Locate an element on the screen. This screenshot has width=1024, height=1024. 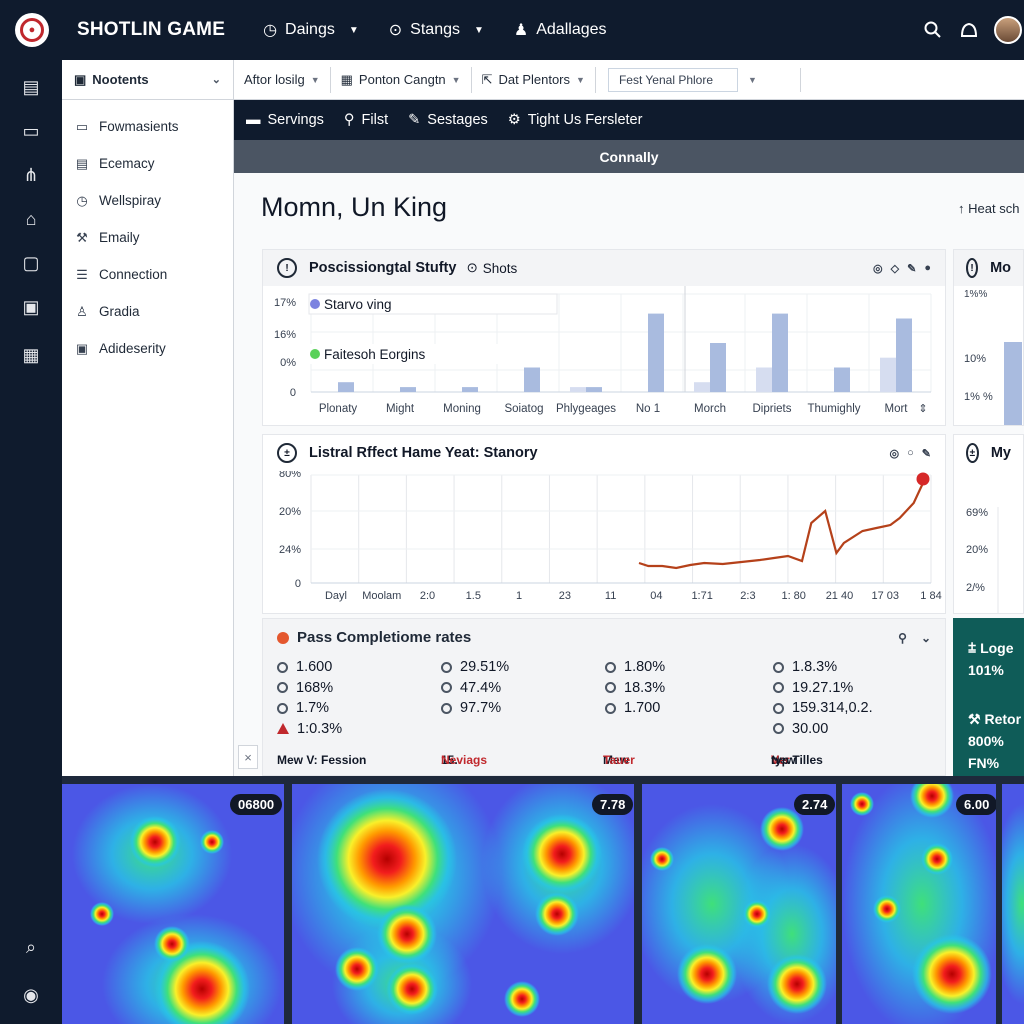
home-icon: ⌂ is located at coordinates (31, 219).